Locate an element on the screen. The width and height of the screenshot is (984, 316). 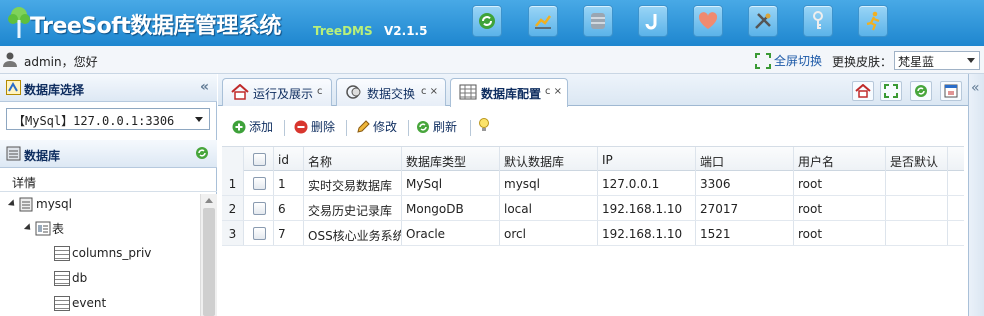
key-icon is located at coordinates (818, 20).